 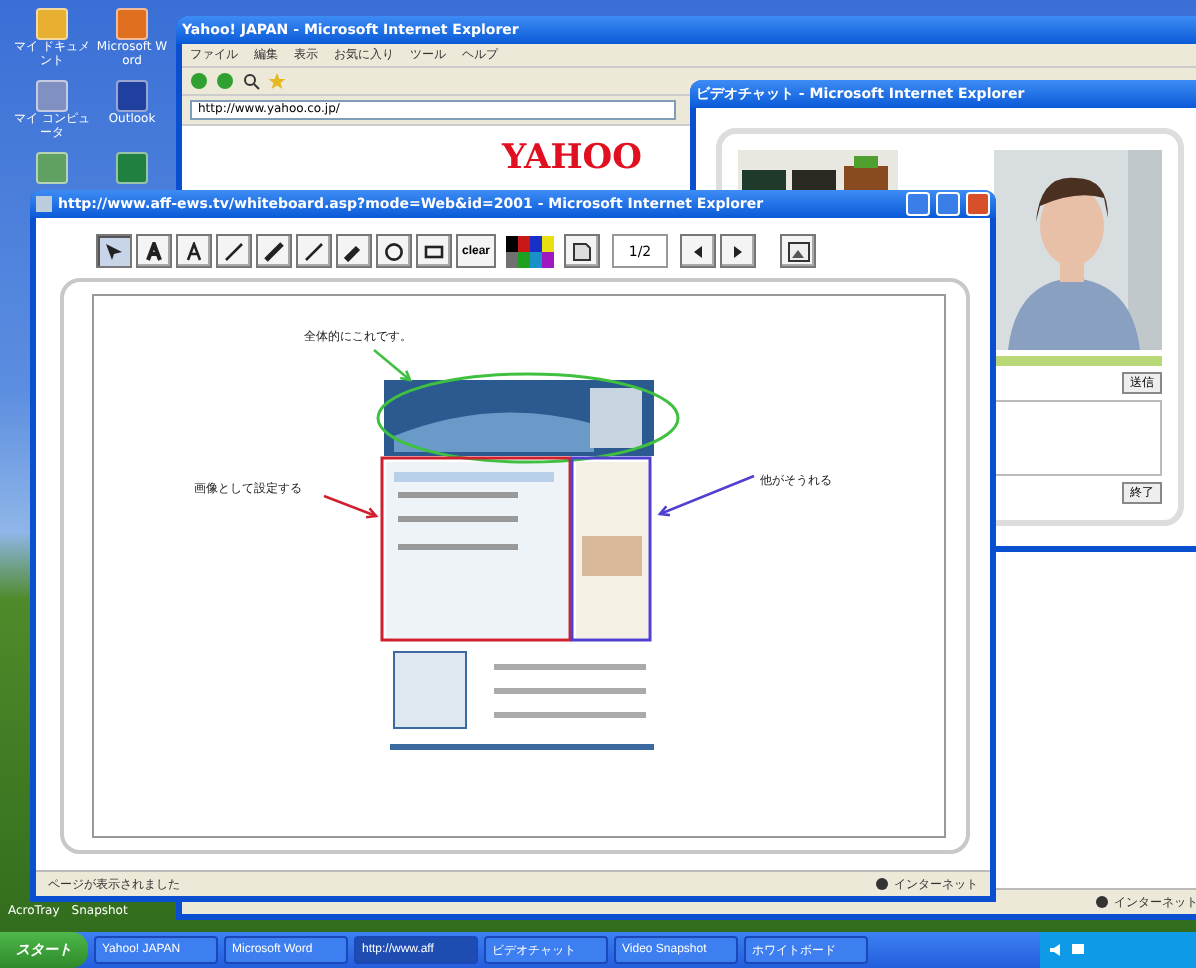 I want to click on network-icon, so click(x=1078, y=950).